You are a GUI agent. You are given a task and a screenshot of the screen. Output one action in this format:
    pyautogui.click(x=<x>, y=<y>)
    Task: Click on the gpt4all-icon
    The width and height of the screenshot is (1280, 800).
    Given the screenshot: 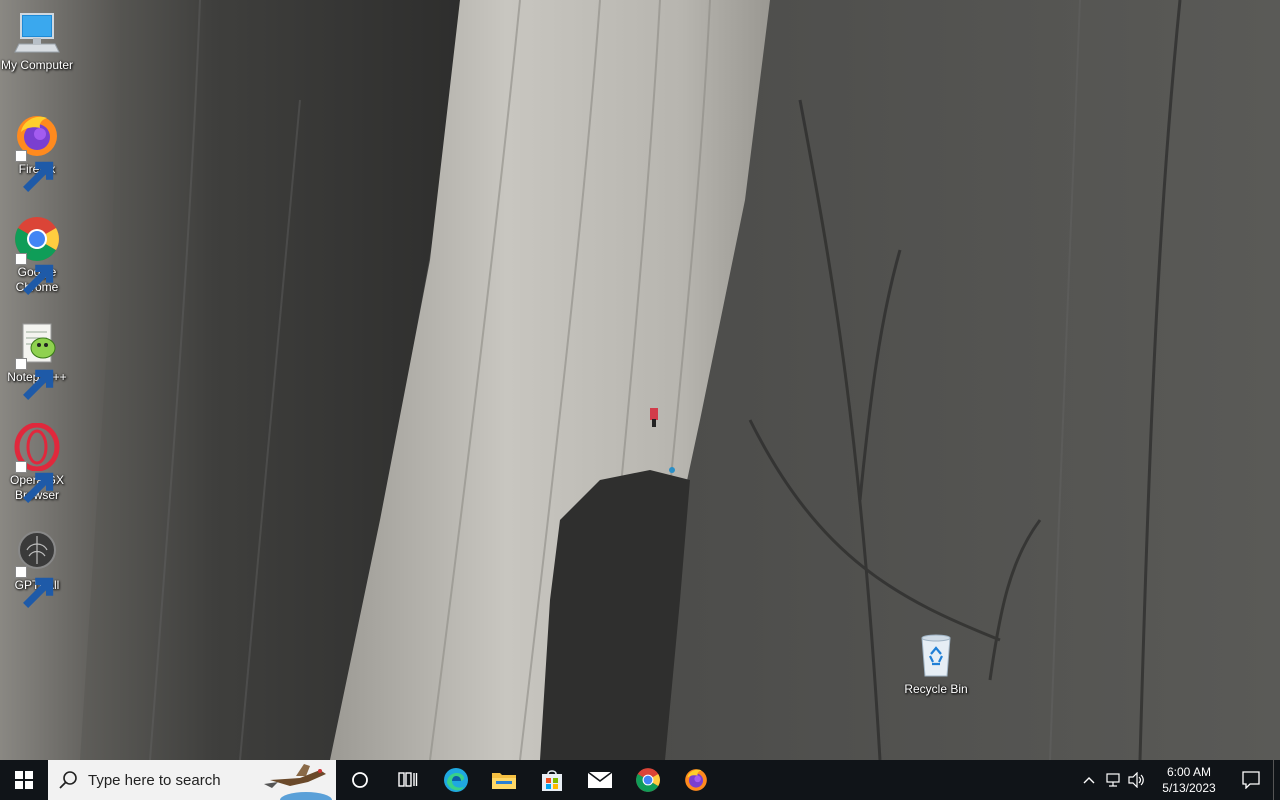 What is the action you would take?
    pyautogui.click(x=37, y=568)
    